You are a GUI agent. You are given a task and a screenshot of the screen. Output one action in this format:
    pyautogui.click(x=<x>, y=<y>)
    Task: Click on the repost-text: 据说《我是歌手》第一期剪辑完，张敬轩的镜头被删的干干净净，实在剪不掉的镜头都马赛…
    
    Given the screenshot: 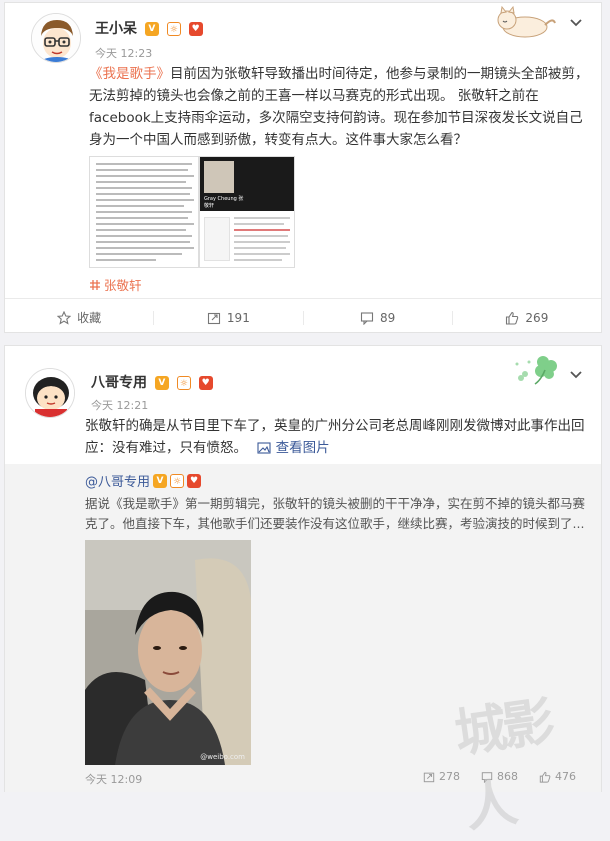 What is the action you would take?
    pyautogui.click(x=335, y=513)
    